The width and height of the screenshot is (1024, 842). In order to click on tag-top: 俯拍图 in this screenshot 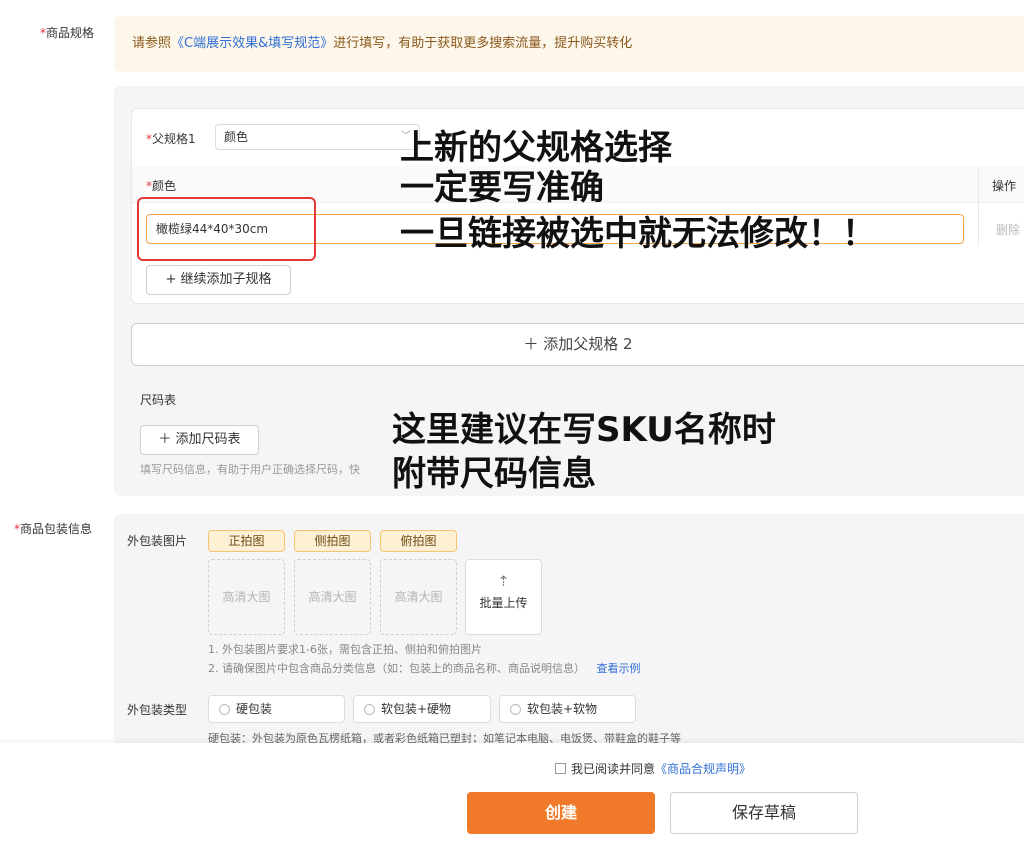, I will do `click(418, 541)`.